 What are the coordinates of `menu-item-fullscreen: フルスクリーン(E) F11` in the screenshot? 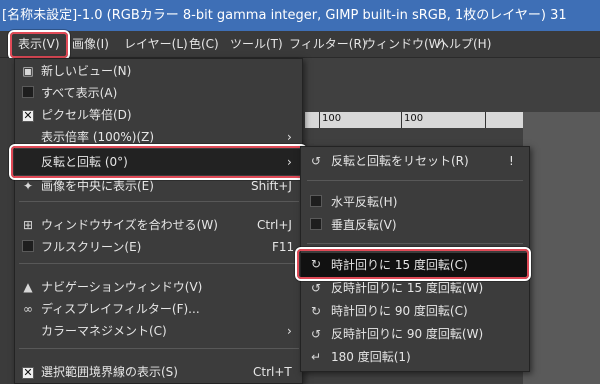 It's located at (158, 247).